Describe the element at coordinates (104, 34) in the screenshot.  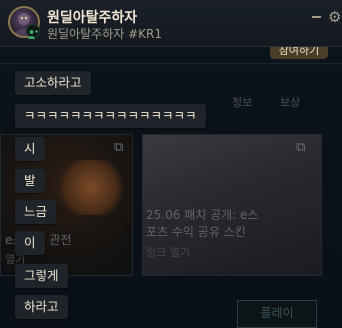
I see `contact-riot-id: 원딜아탈주하자 #KR1` at that location.